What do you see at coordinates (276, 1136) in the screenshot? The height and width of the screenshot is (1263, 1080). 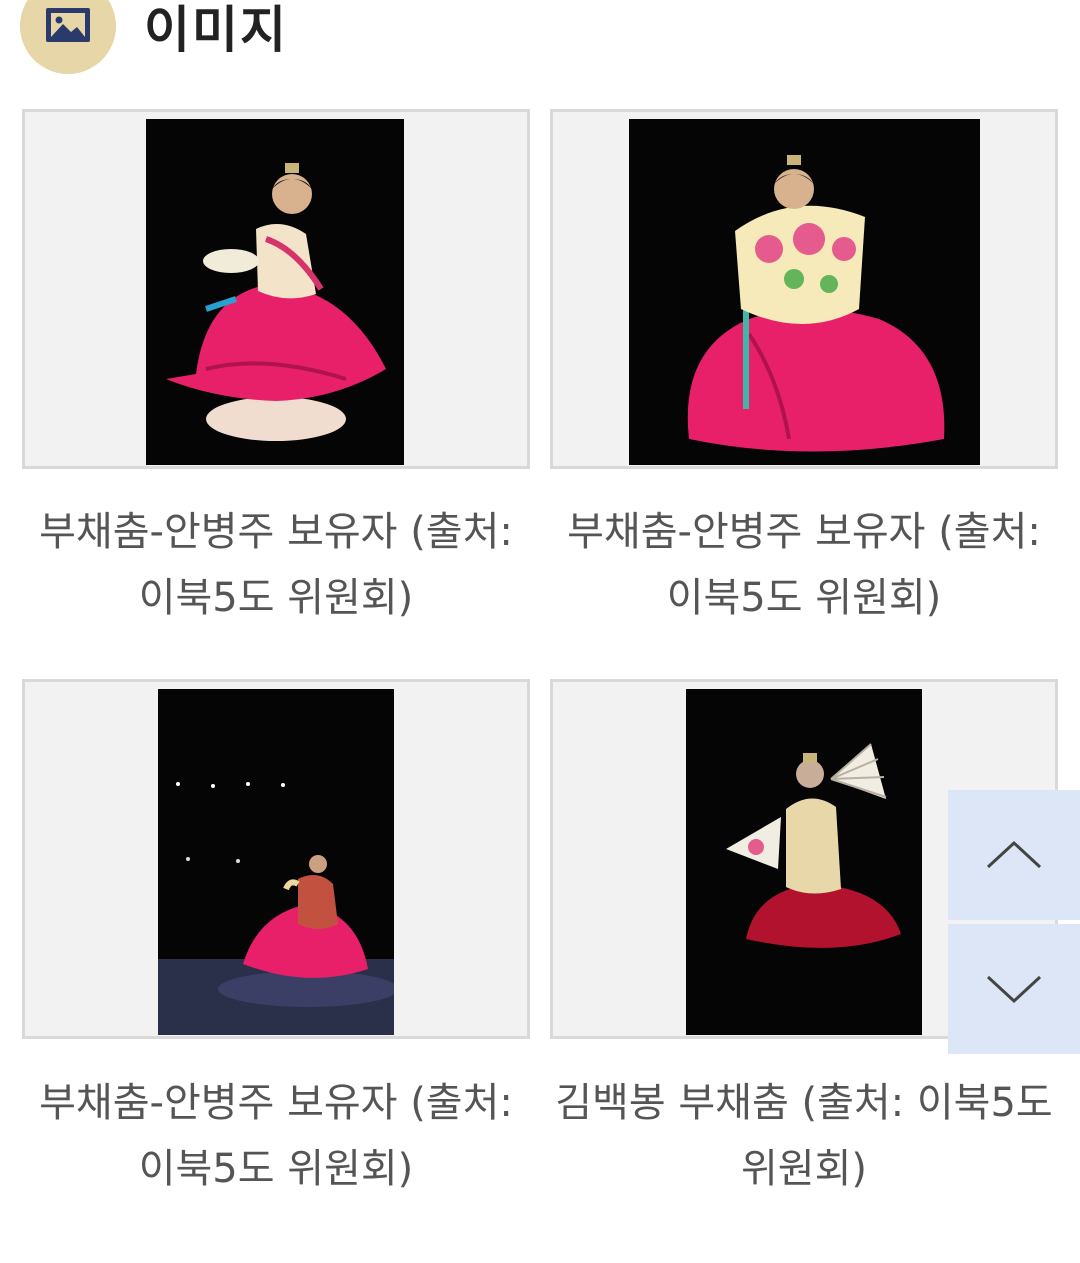 I see `gallery-caption-3: 부채춤-안병주 보유자 (출처: 이북5도 위원회)` at bounding box center [276, 1136].